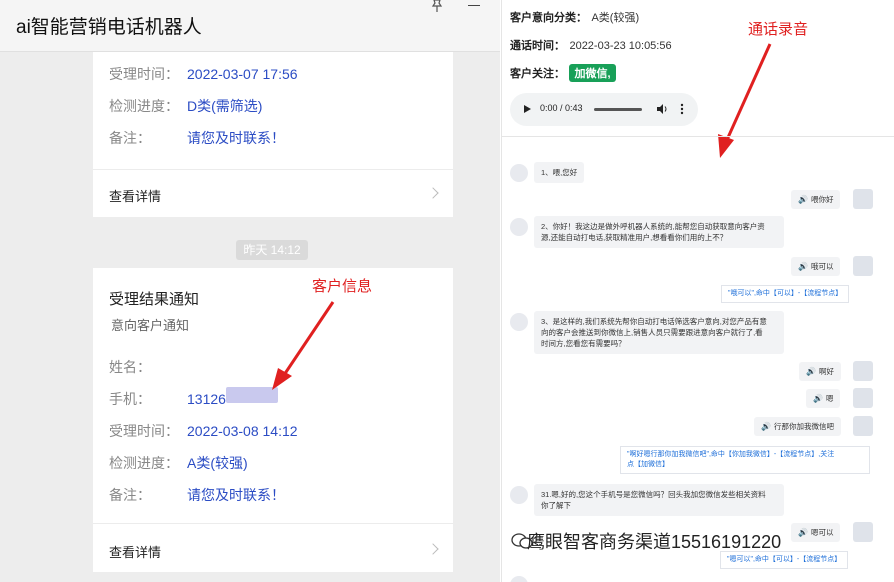 The image size is (894, 582). Describe the element at coordinates (561, 108) in the screenshot. I see `audio-time: 0:00 / 0:43` at that location.